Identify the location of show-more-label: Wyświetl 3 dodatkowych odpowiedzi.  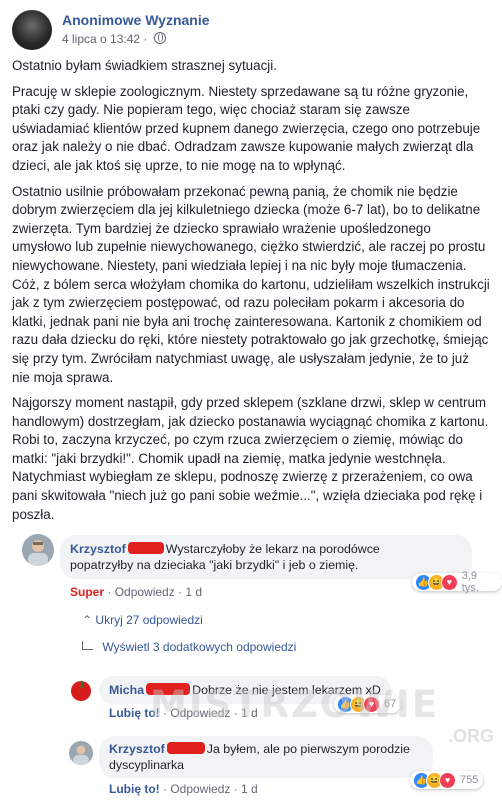
(199, 647).